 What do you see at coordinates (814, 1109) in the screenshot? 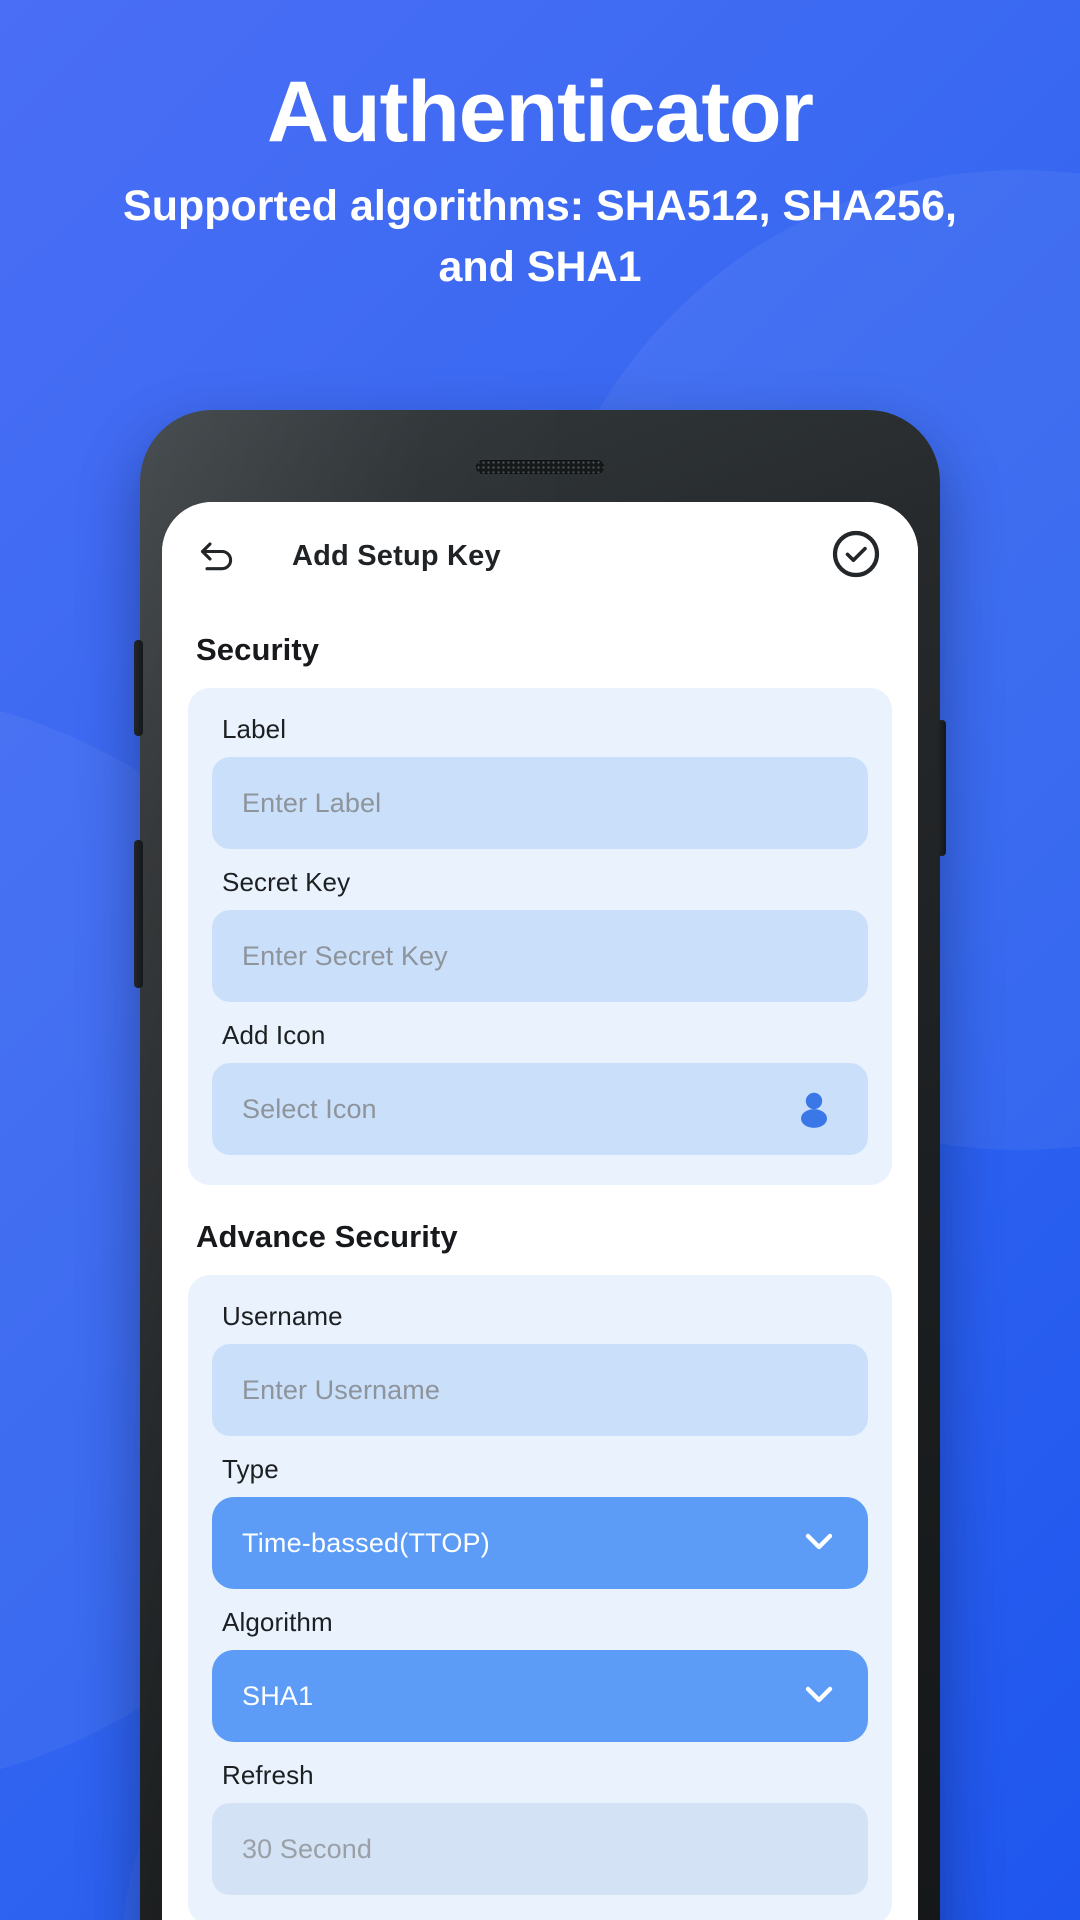
I see `person-icon` at bounding box center [814, 1109].